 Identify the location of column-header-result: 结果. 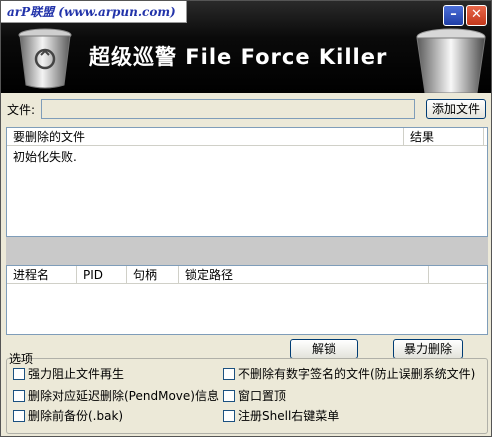
(444, 137).